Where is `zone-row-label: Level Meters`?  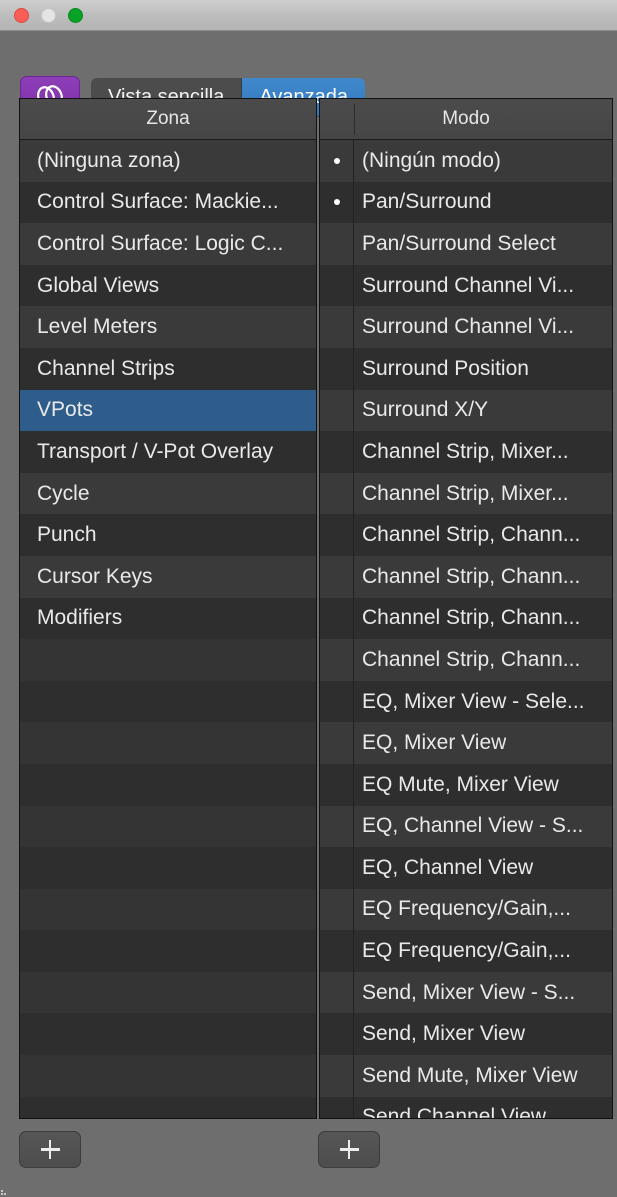 zone-row-label: Level Meters is located at coordinates (97, 327).